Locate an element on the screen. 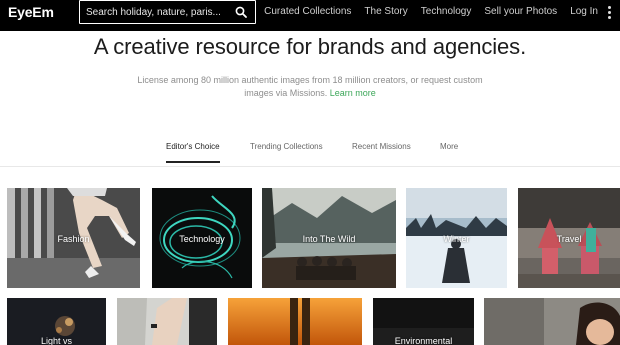 Image resolution: width=620 pixels, height=345 pixels. collection-tile-kid is located at coordinates (552, 321).